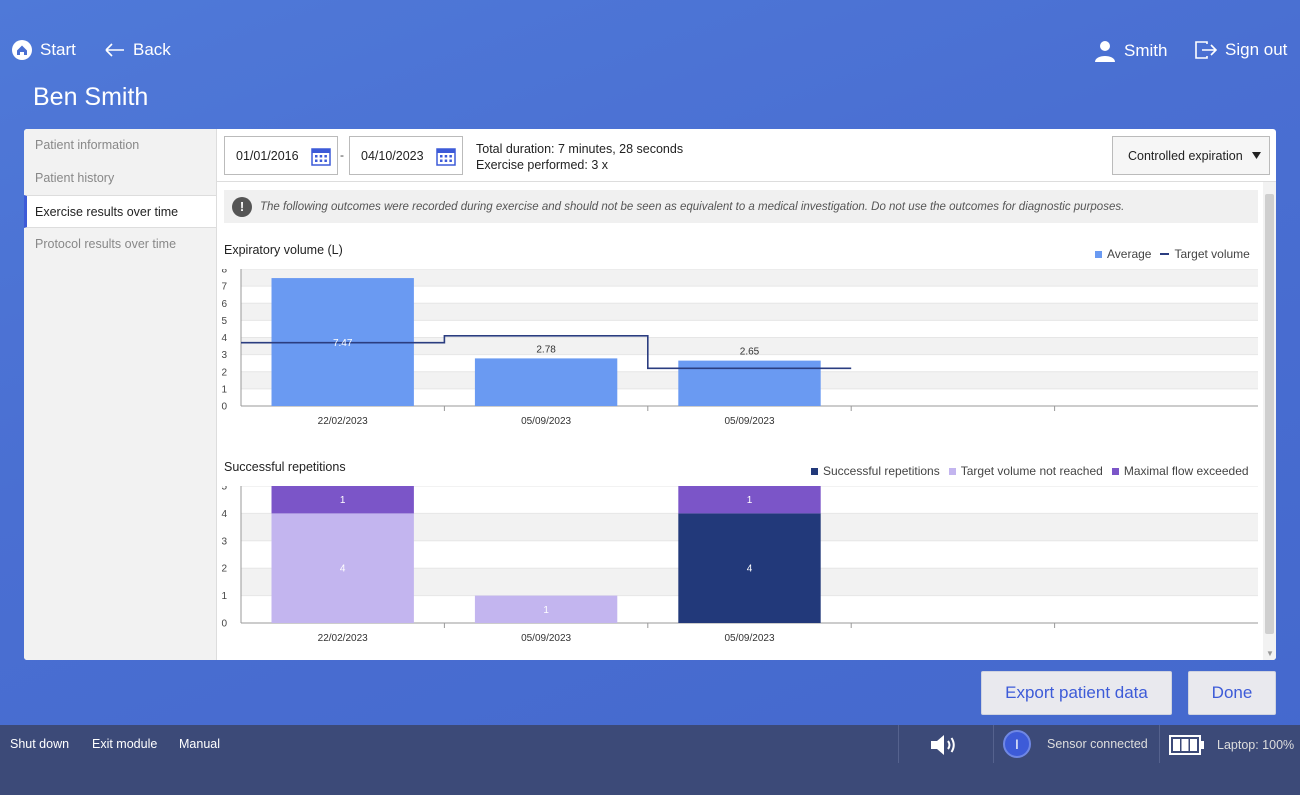  Describe the element at coordinates (91, 97) in the screenshot. I see `patient-name: Ben Smith` at that location.